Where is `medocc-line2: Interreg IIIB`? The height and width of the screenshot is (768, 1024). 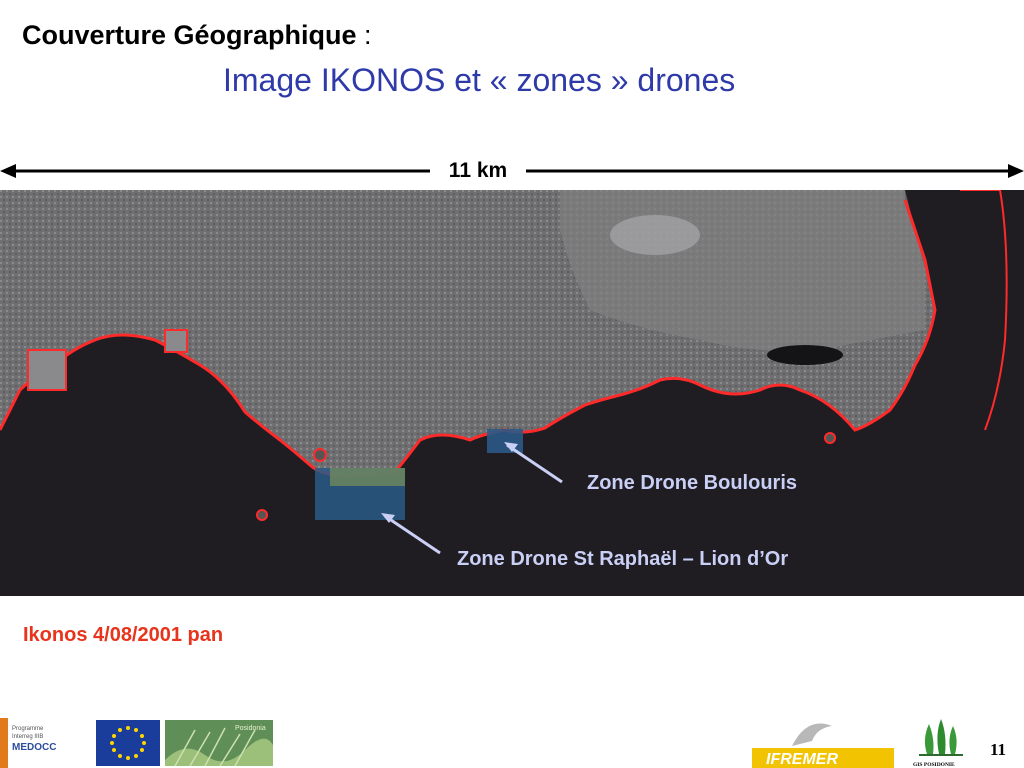
medocc-line2: Interreg IIIB is located at coordinates (27, 737).